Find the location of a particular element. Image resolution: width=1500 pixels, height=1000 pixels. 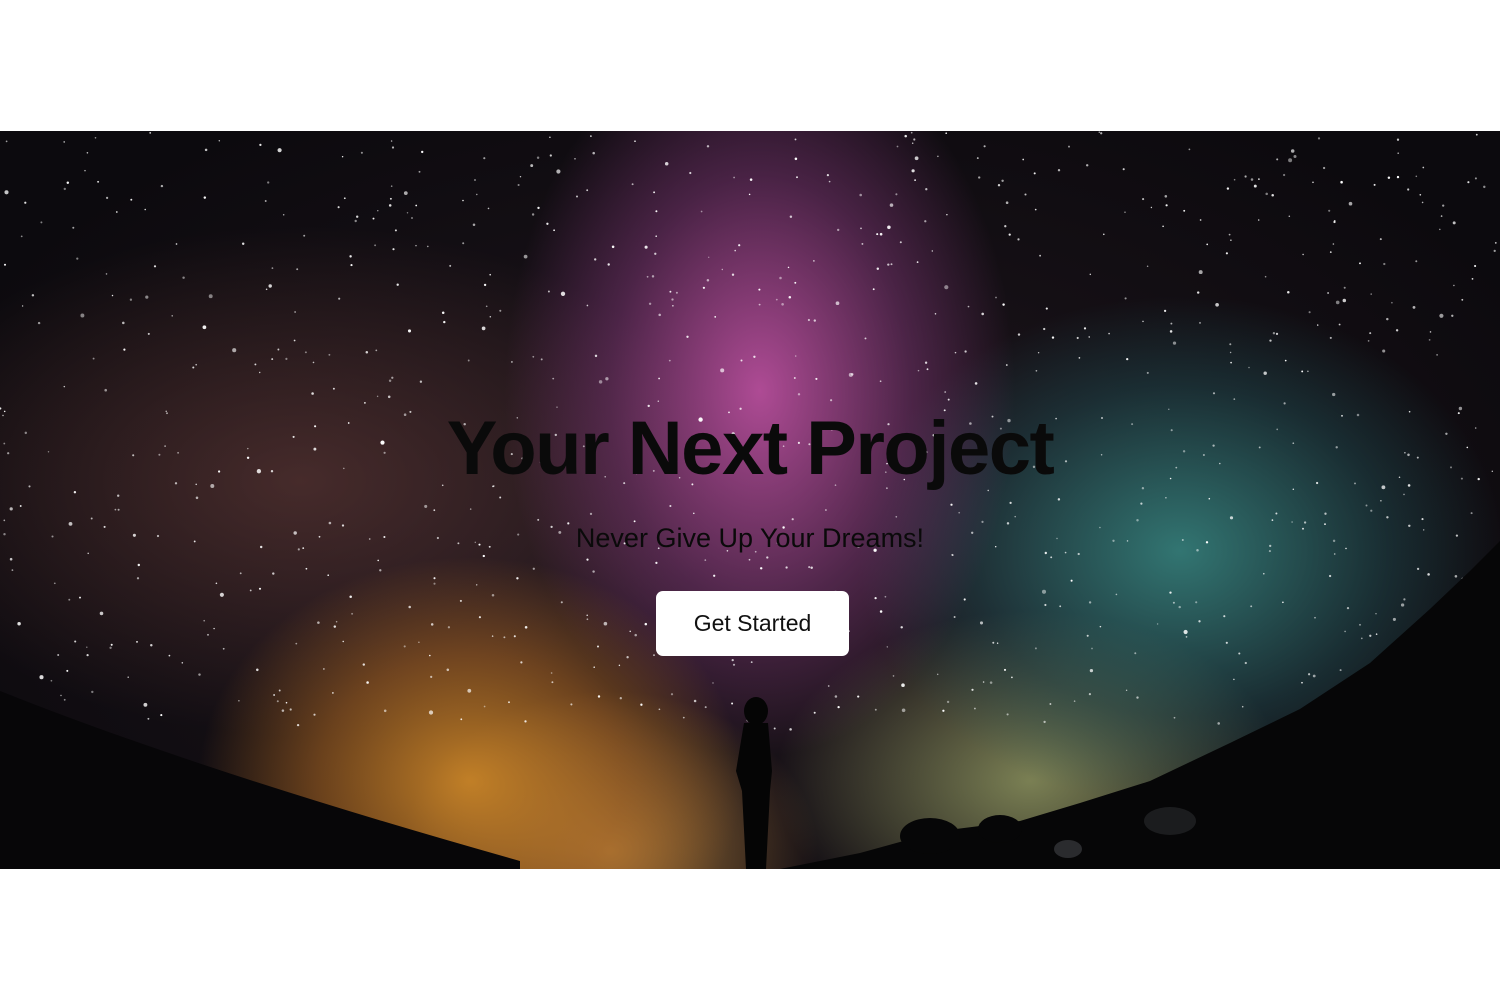

hero-subtitle: Never Give Up Your Dreams! is located at coordinates (750, 538).